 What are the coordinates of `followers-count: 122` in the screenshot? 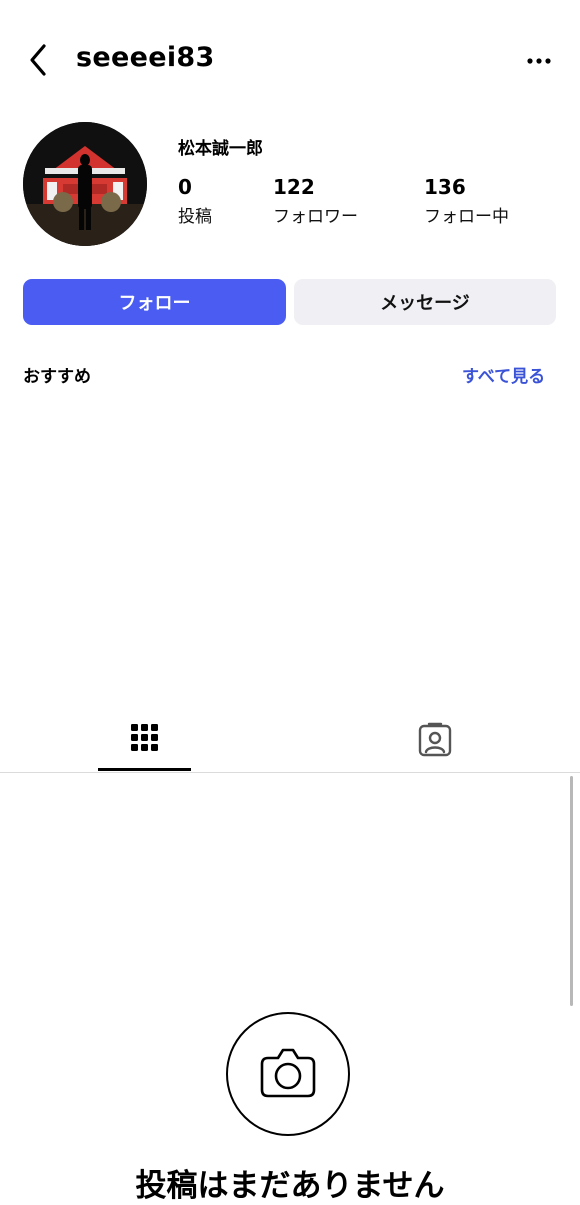 It's located at (294, 187).